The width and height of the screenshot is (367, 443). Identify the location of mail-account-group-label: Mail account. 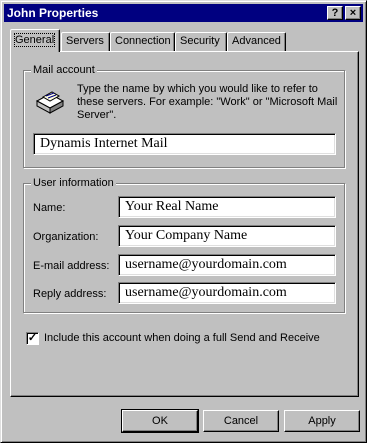
(64, 70).